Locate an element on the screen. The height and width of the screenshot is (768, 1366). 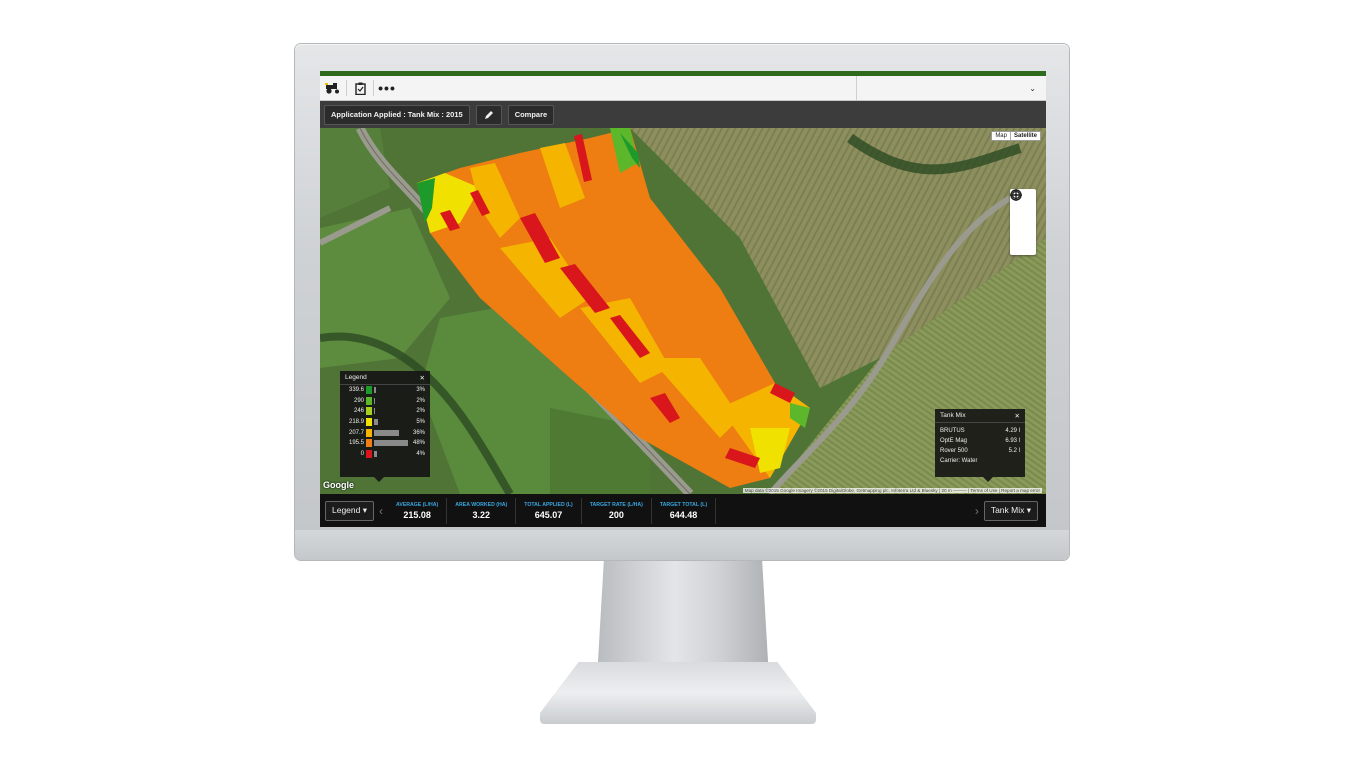
toolbar: ••• ⌄ is located at coordinates (683, 88).